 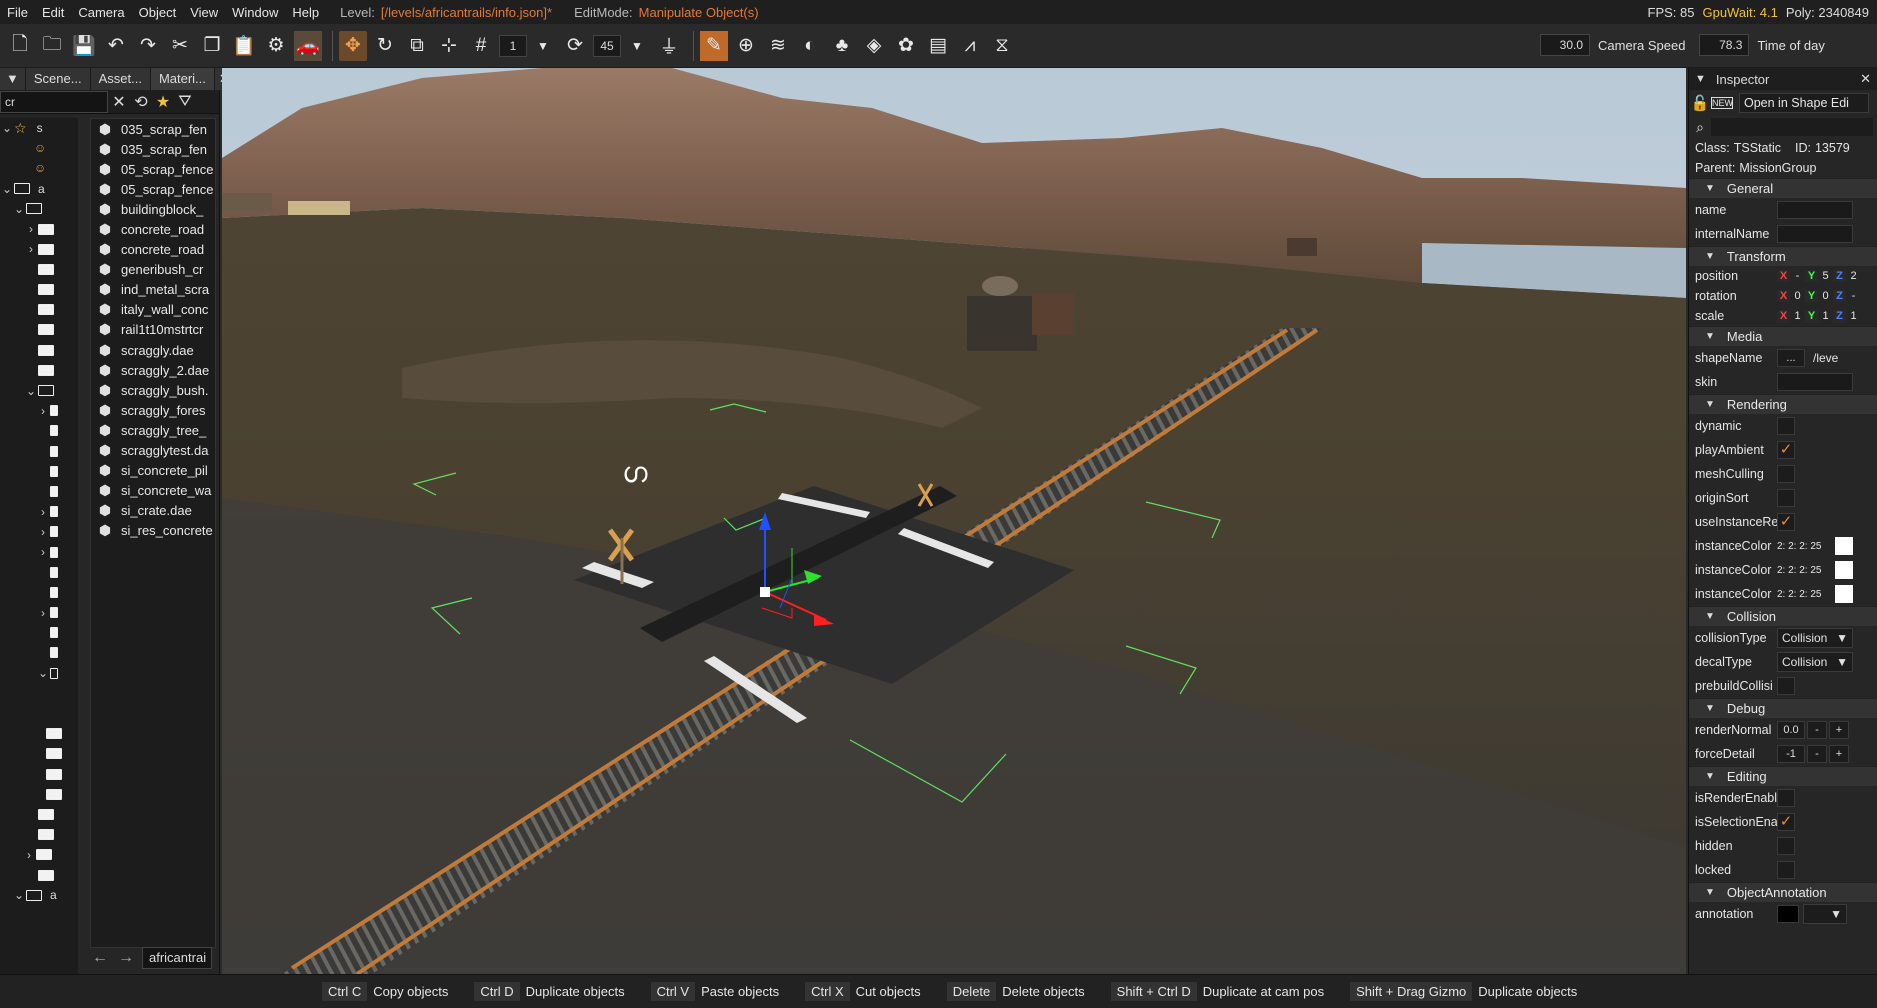 I want to click on list-item: ⬢ concrete_road, so click(x=153, y=250).